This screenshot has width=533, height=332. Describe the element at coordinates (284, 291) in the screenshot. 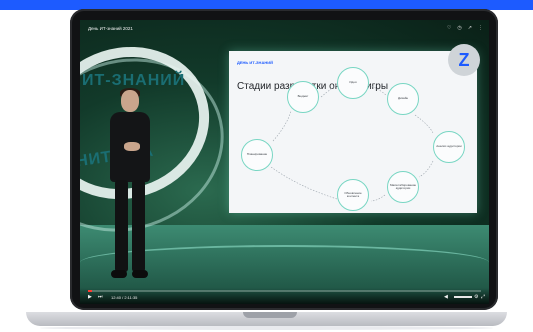

I see `progress-bar` at that location.